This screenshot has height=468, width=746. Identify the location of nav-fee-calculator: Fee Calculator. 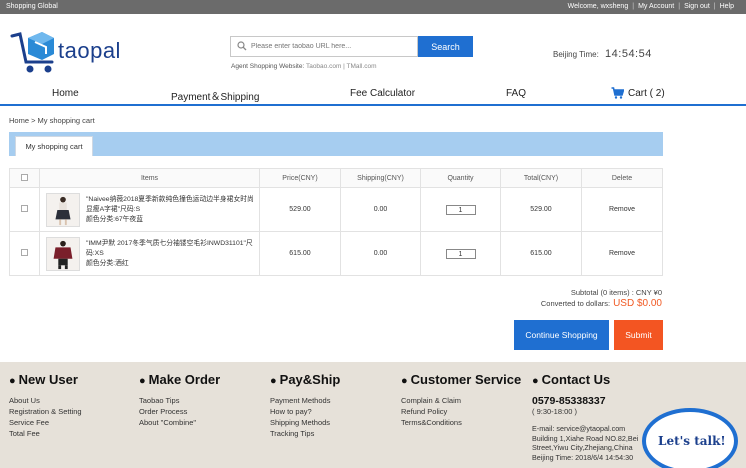
(382, 93).